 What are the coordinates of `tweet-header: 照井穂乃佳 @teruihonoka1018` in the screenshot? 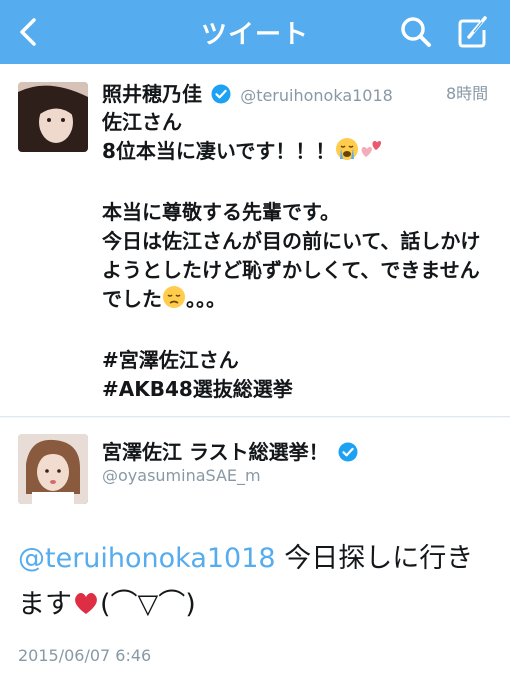 It's located at (247, 92).